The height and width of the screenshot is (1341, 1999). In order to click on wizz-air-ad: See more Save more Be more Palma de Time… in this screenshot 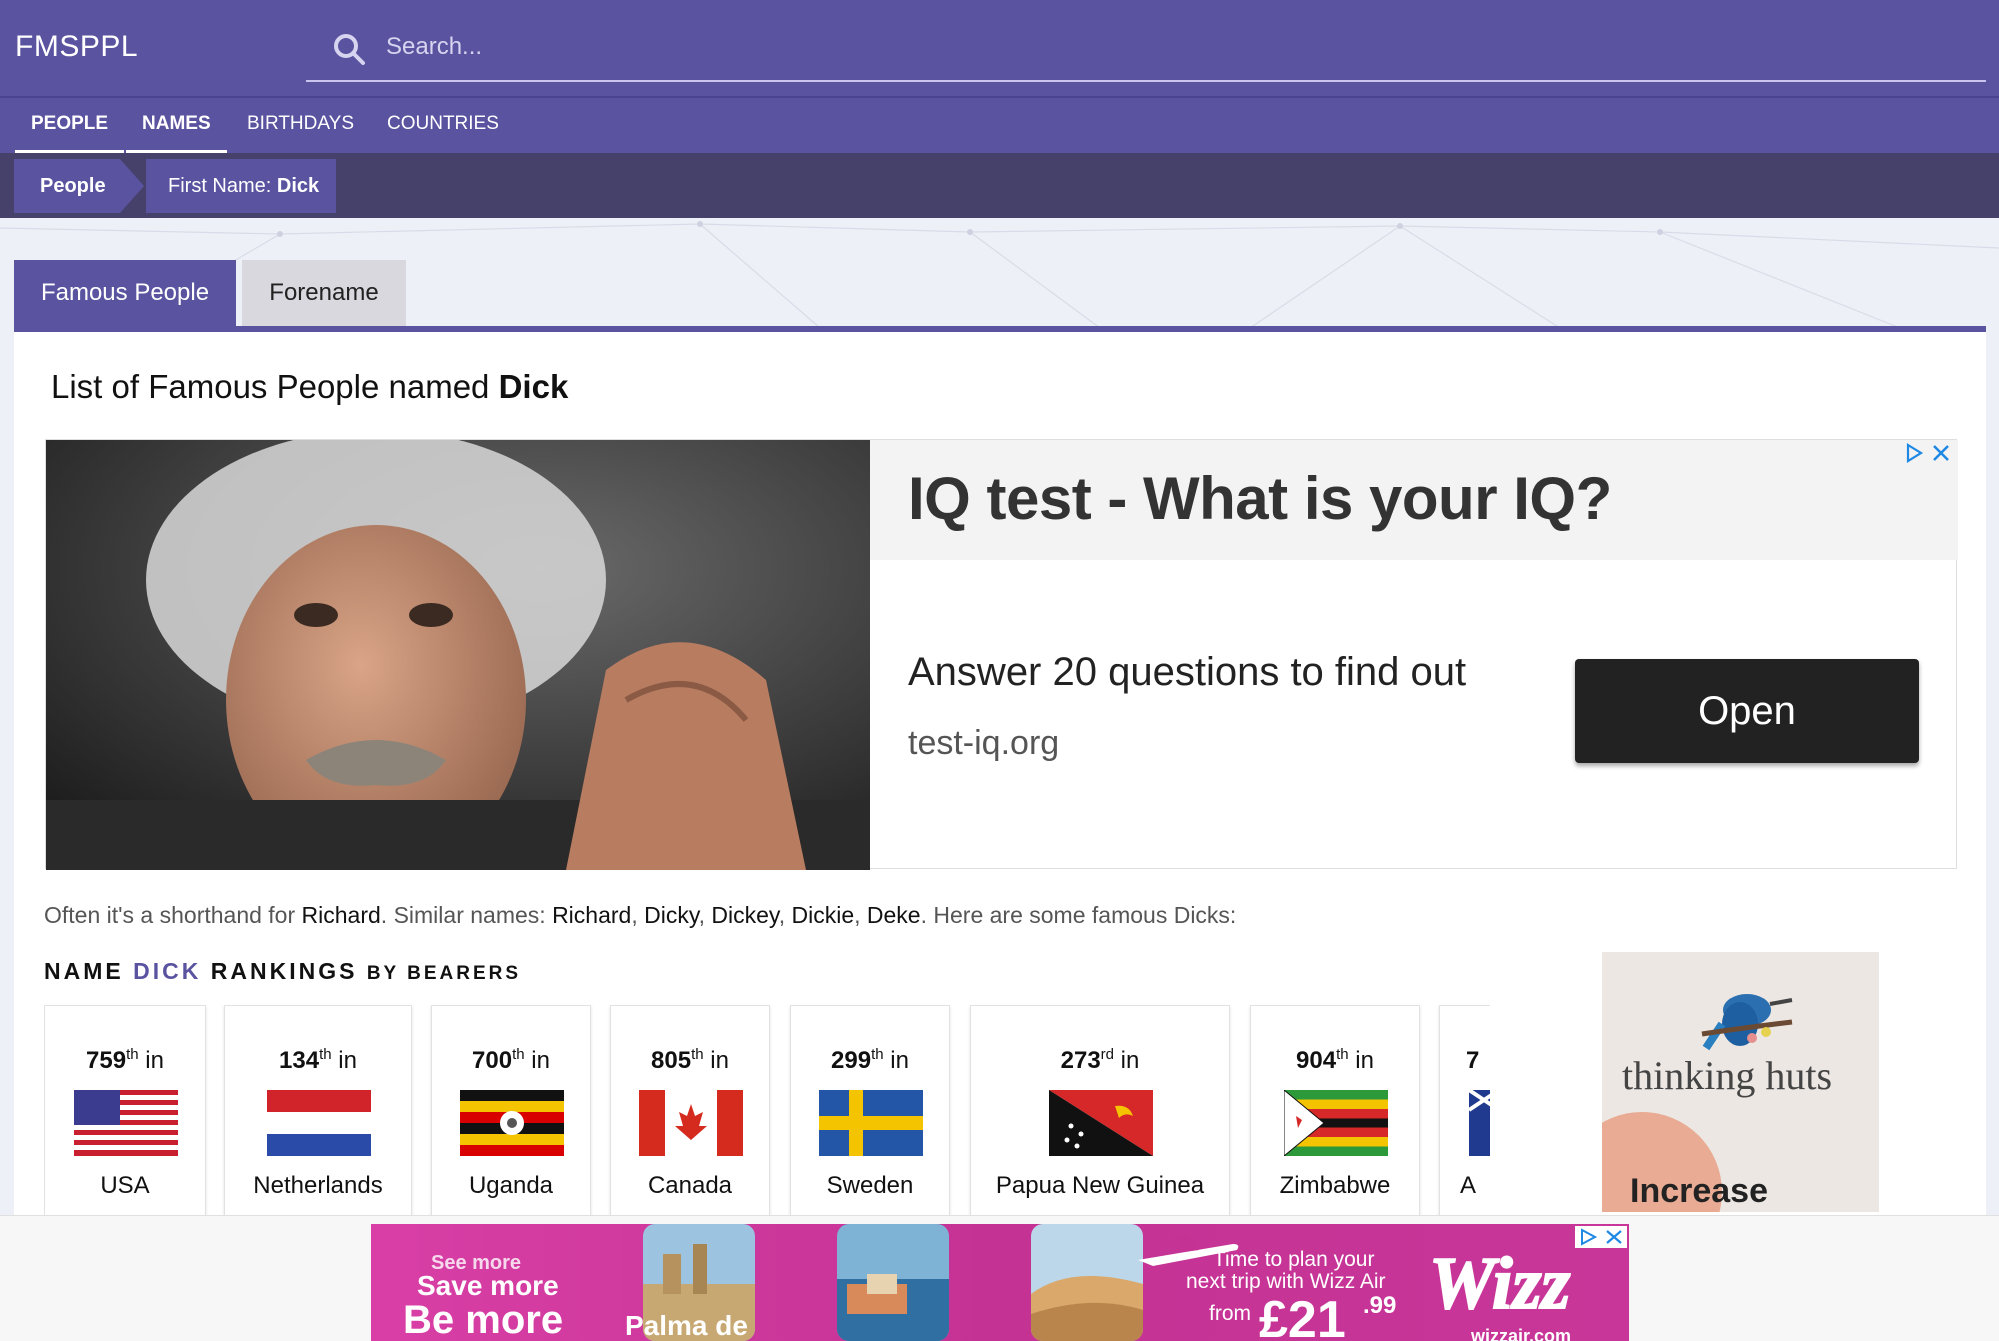, I will do `click(1000, 1282)`.